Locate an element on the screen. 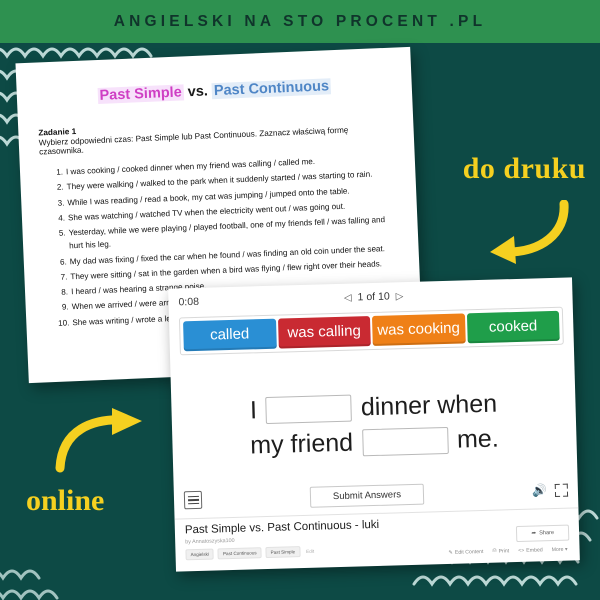 The width and height of the screenshot is (600, 600). worksheet-item-number: 2. is located at coordinates (60, 187).